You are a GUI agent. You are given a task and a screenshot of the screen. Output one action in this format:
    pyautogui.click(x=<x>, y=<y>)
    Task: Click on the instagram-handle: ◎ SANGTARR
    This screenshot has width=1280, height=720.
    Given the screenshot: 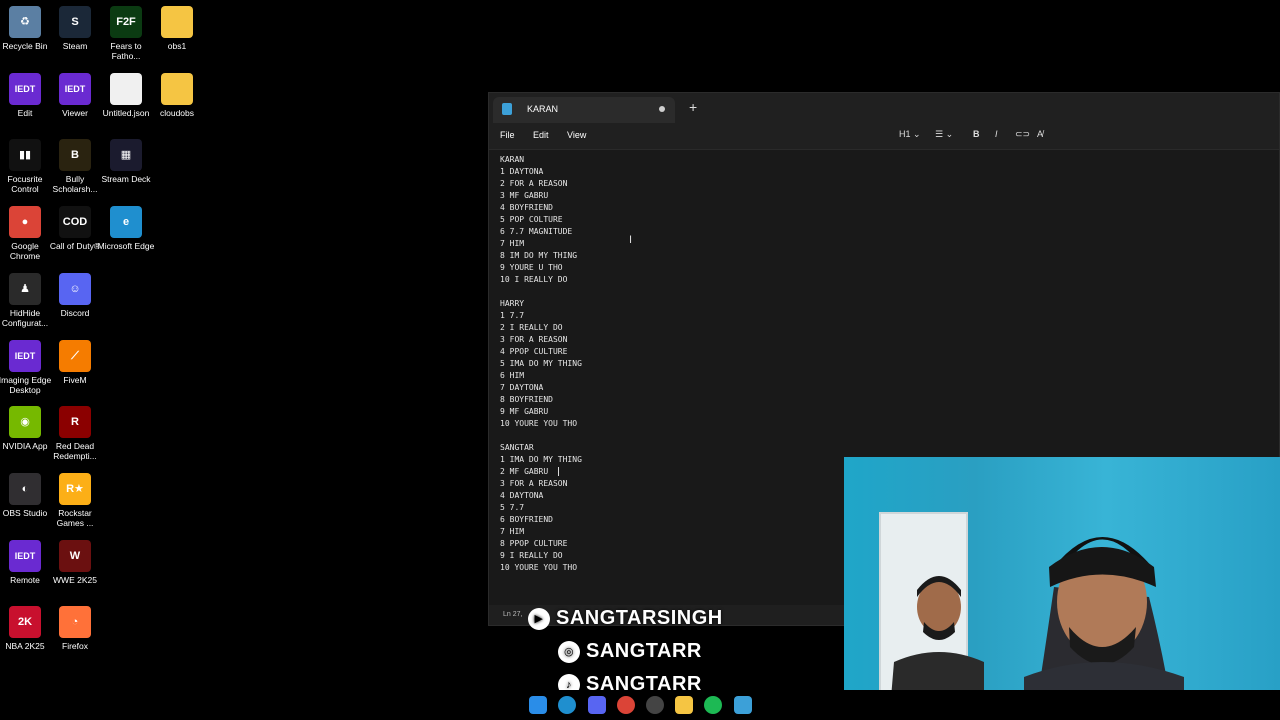 What is the action you would take?
    pyautogui.click(x=630, y=651)
    